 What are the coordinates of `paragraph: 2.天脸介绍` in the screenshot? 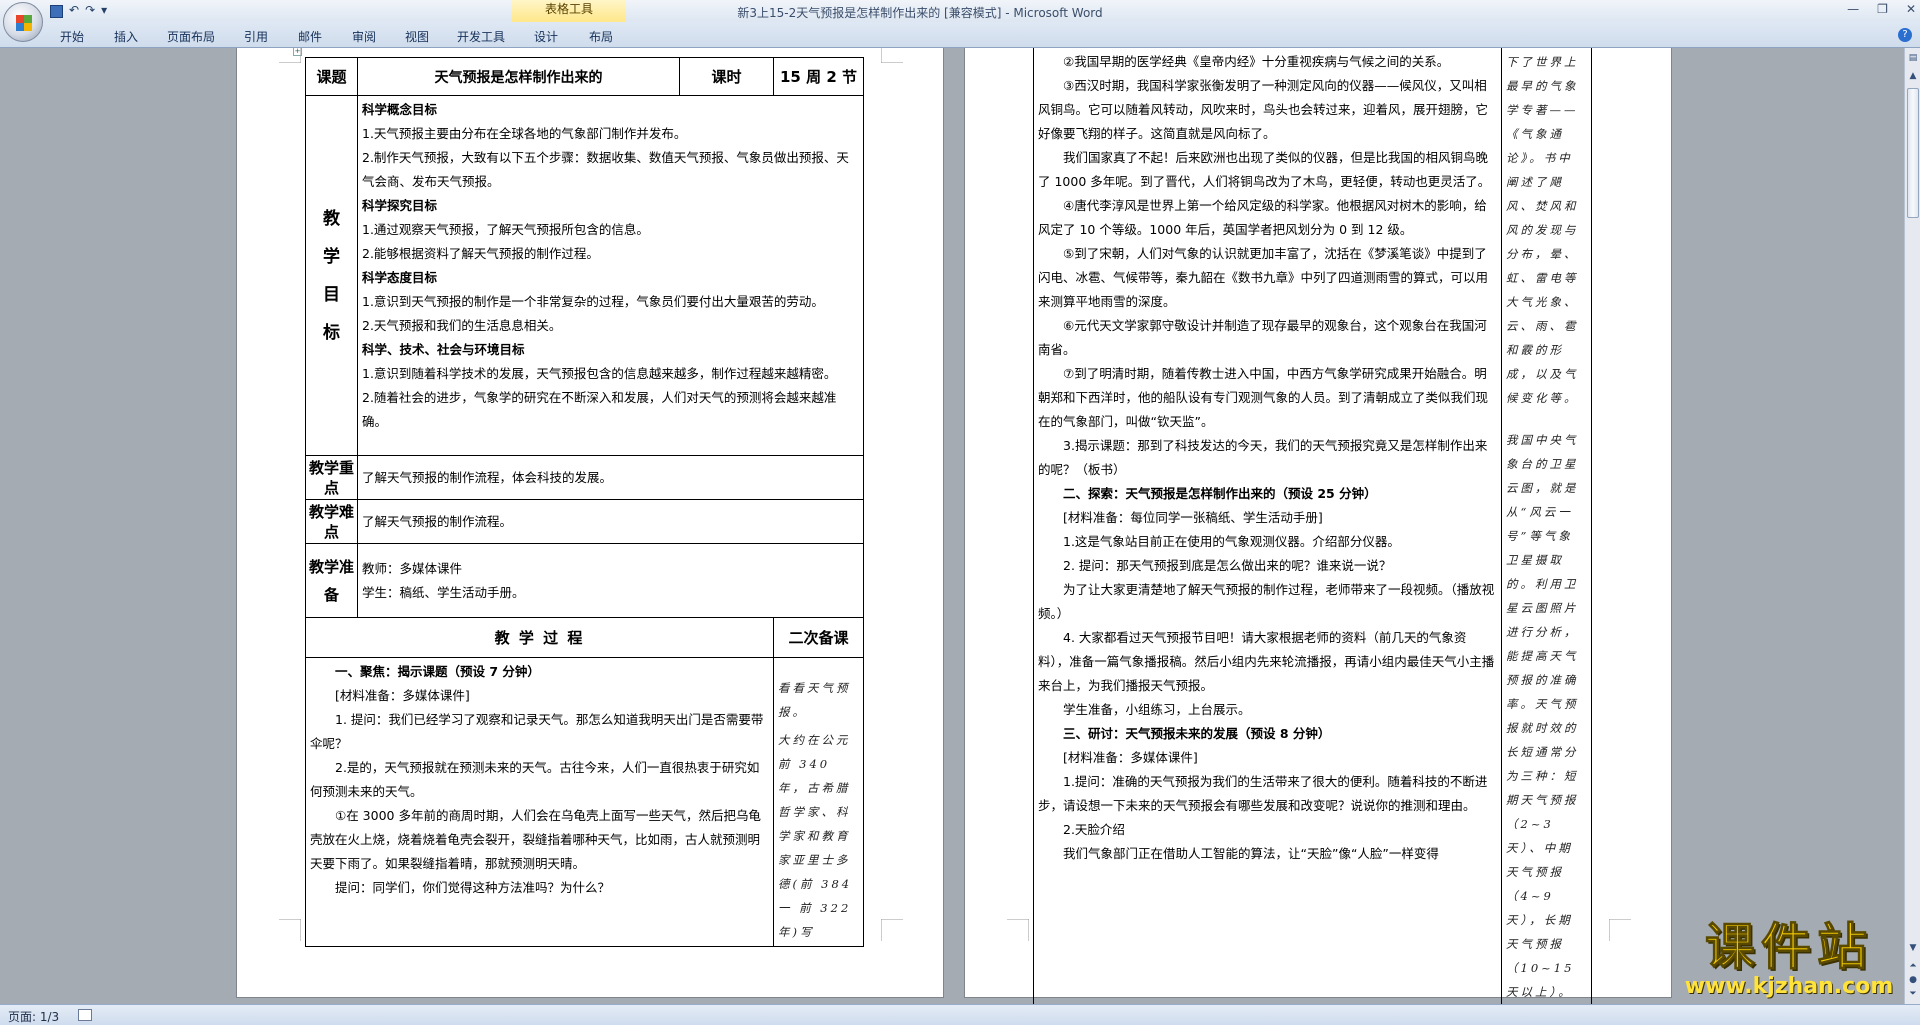 It's located at (1094, 829).